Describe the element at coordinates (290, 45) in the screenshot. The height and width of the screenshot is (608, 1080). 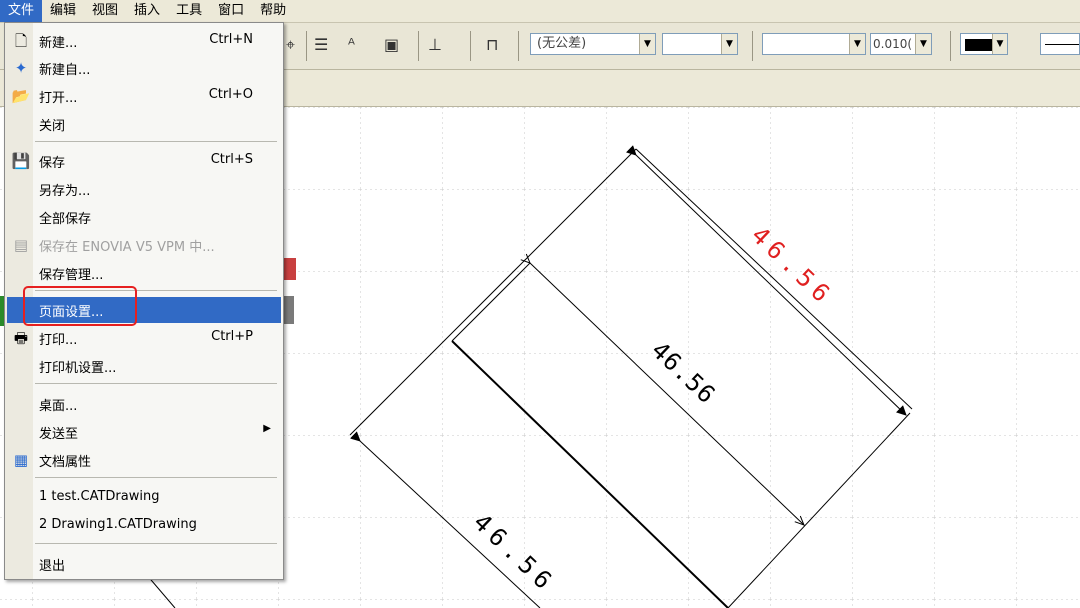
I see `toolbar-tool-icon: ⌖` at that location.